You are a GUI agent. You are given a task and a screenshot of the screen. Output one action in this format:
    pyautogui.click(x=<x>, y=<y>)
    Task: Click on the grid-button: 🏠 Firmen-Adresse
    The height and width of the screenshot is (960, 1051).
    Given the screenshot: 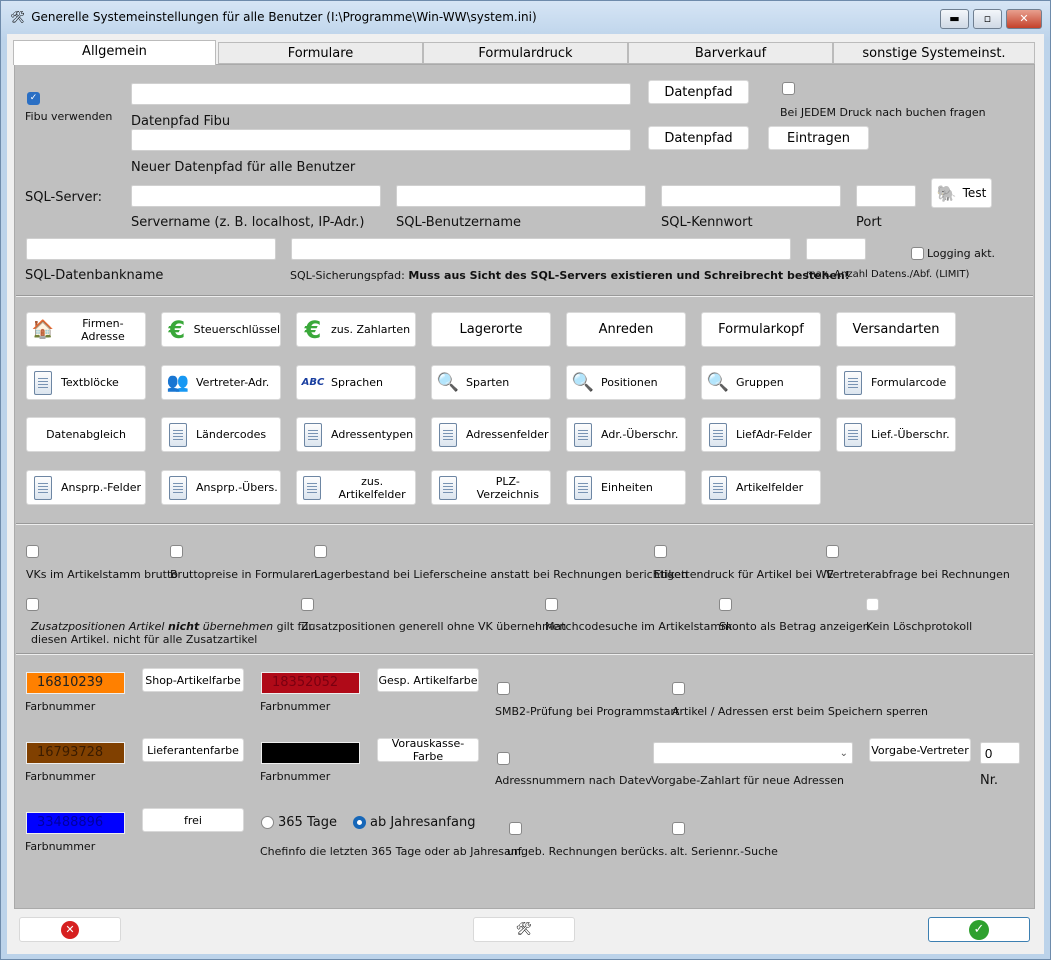 What is the action you would take?
    pyautogui.click(x=86, y=329)
    